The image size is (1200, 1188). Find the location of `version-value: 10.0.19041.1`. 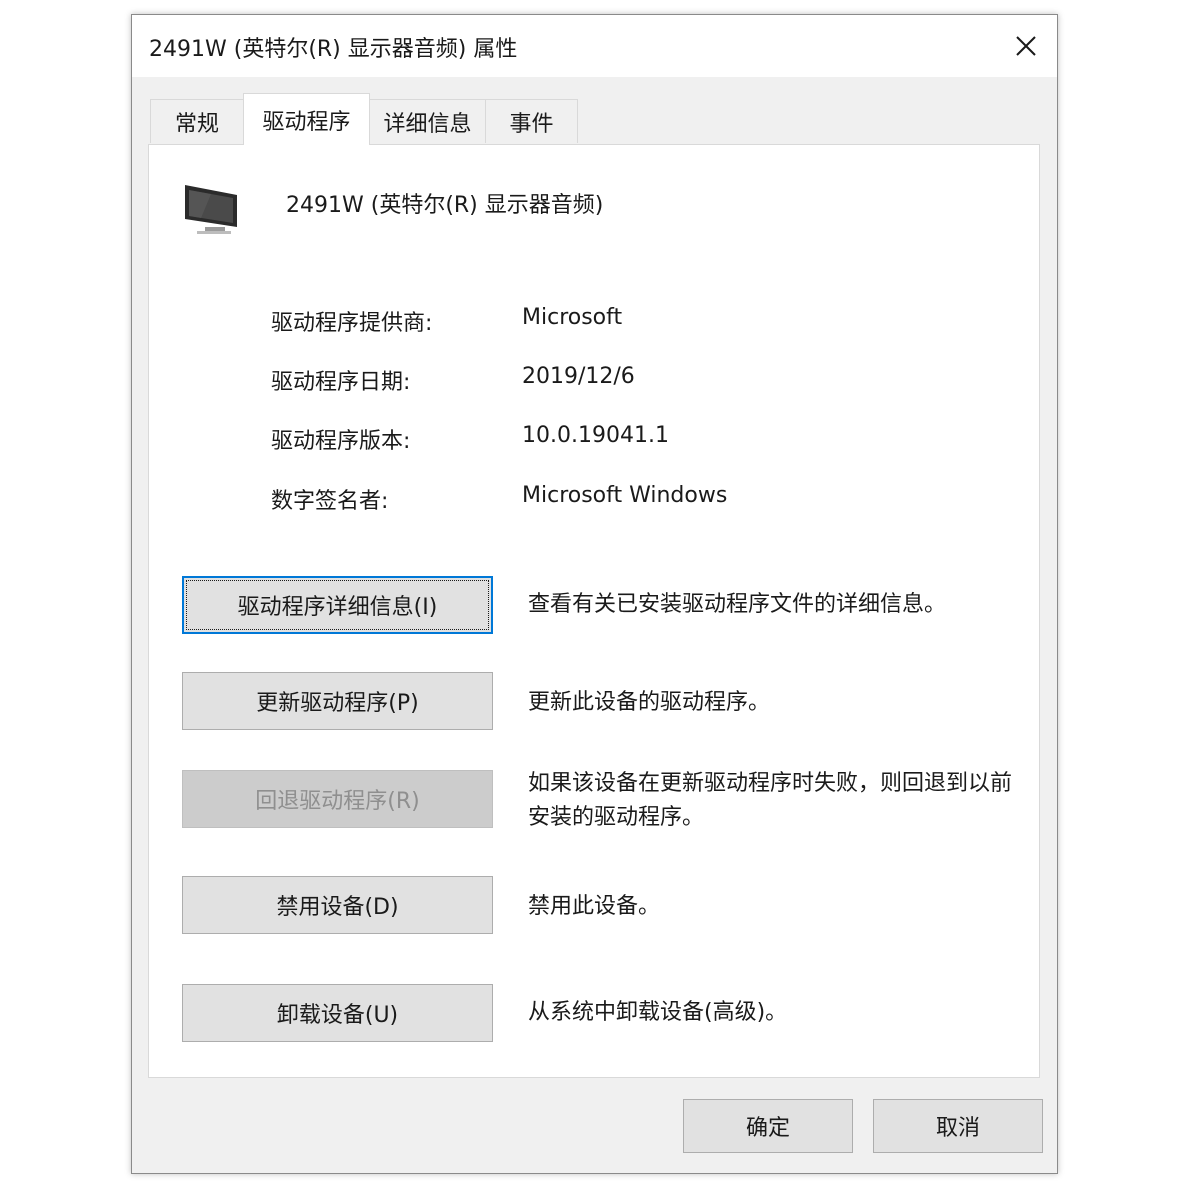

version-value: 10.0.19041.1 is located at coordinates (595, 435).